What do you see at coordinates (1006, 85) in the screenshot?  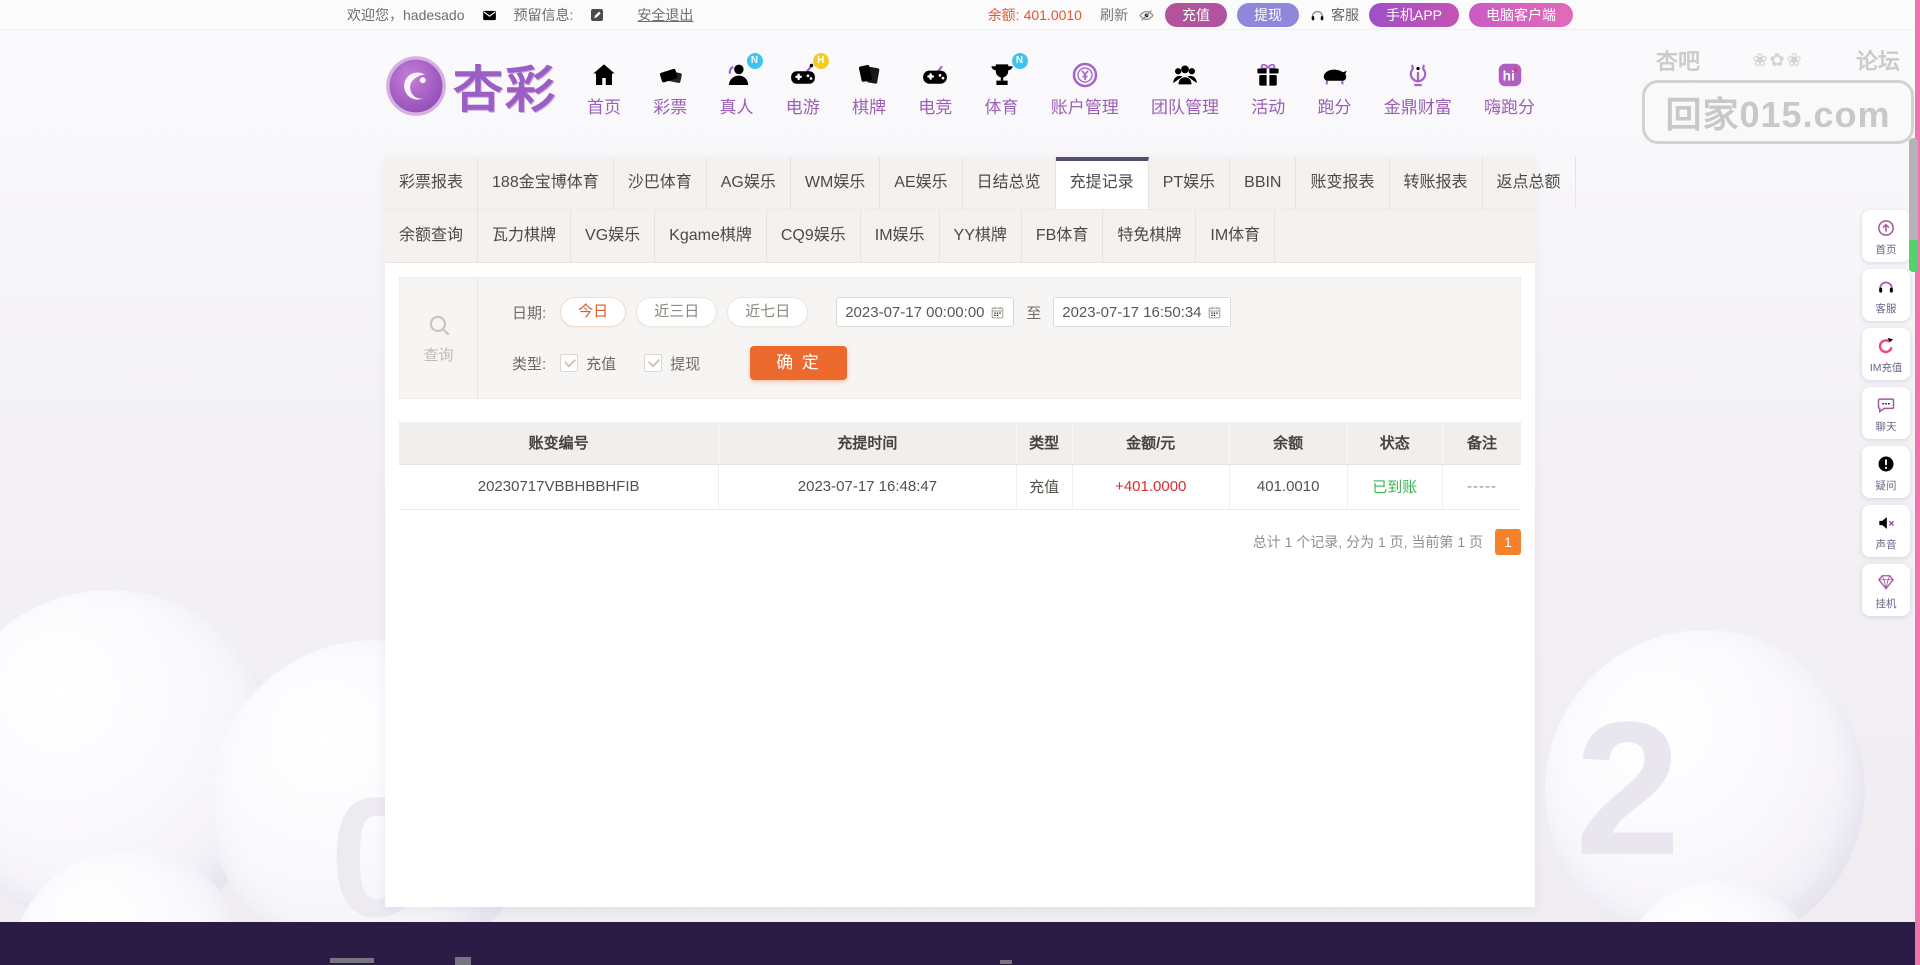 I see `nav-item-sports: N 体育` at bounding box center [1006, 85].